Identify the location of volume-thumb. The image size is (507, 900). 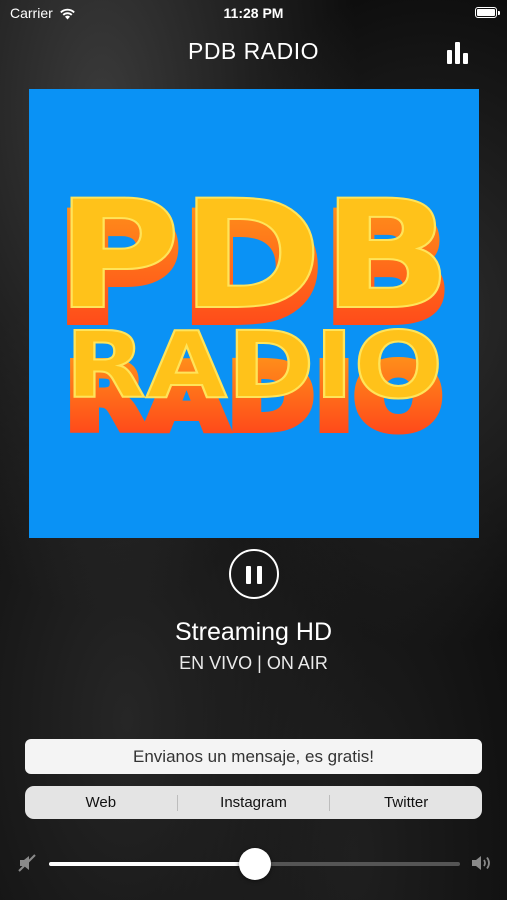
(254, 864).